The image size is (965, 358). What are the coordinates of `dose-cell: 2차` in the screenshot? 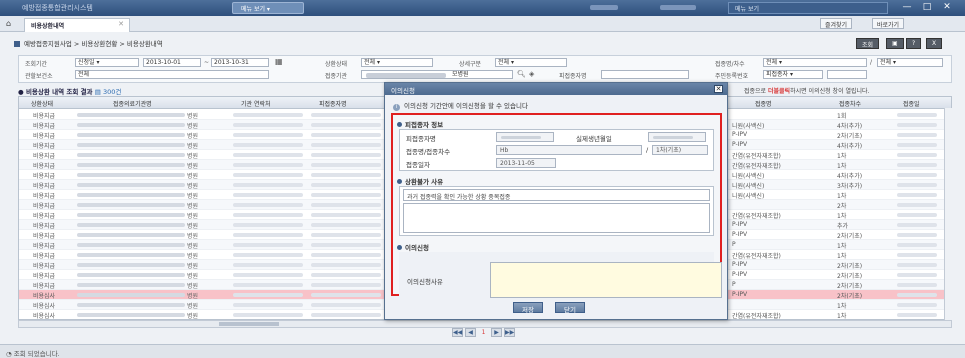 It's located at (842, 206).